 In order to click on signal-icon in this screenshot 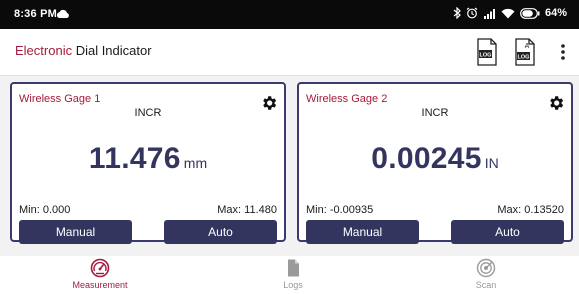, I will do `click(489, 13)`.